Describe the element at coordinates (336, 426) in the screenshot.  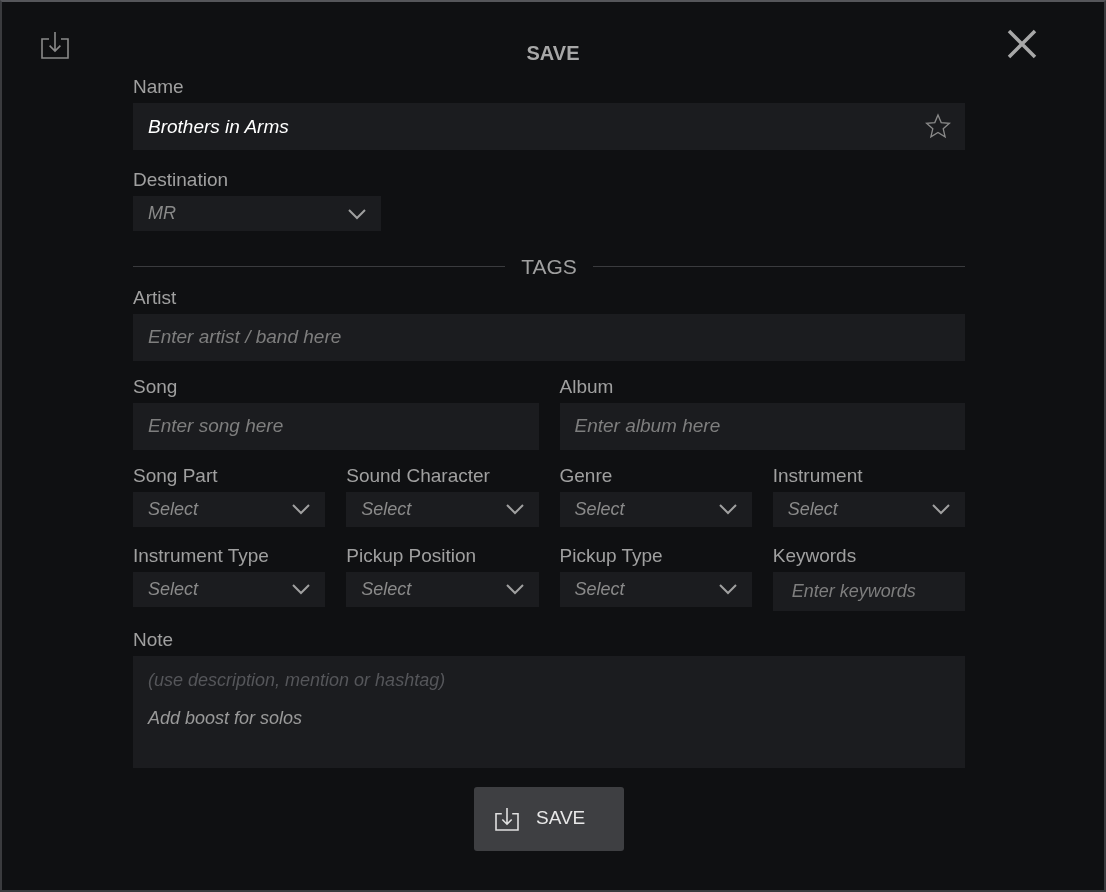
I see `input-field: Enter song here` at that location.